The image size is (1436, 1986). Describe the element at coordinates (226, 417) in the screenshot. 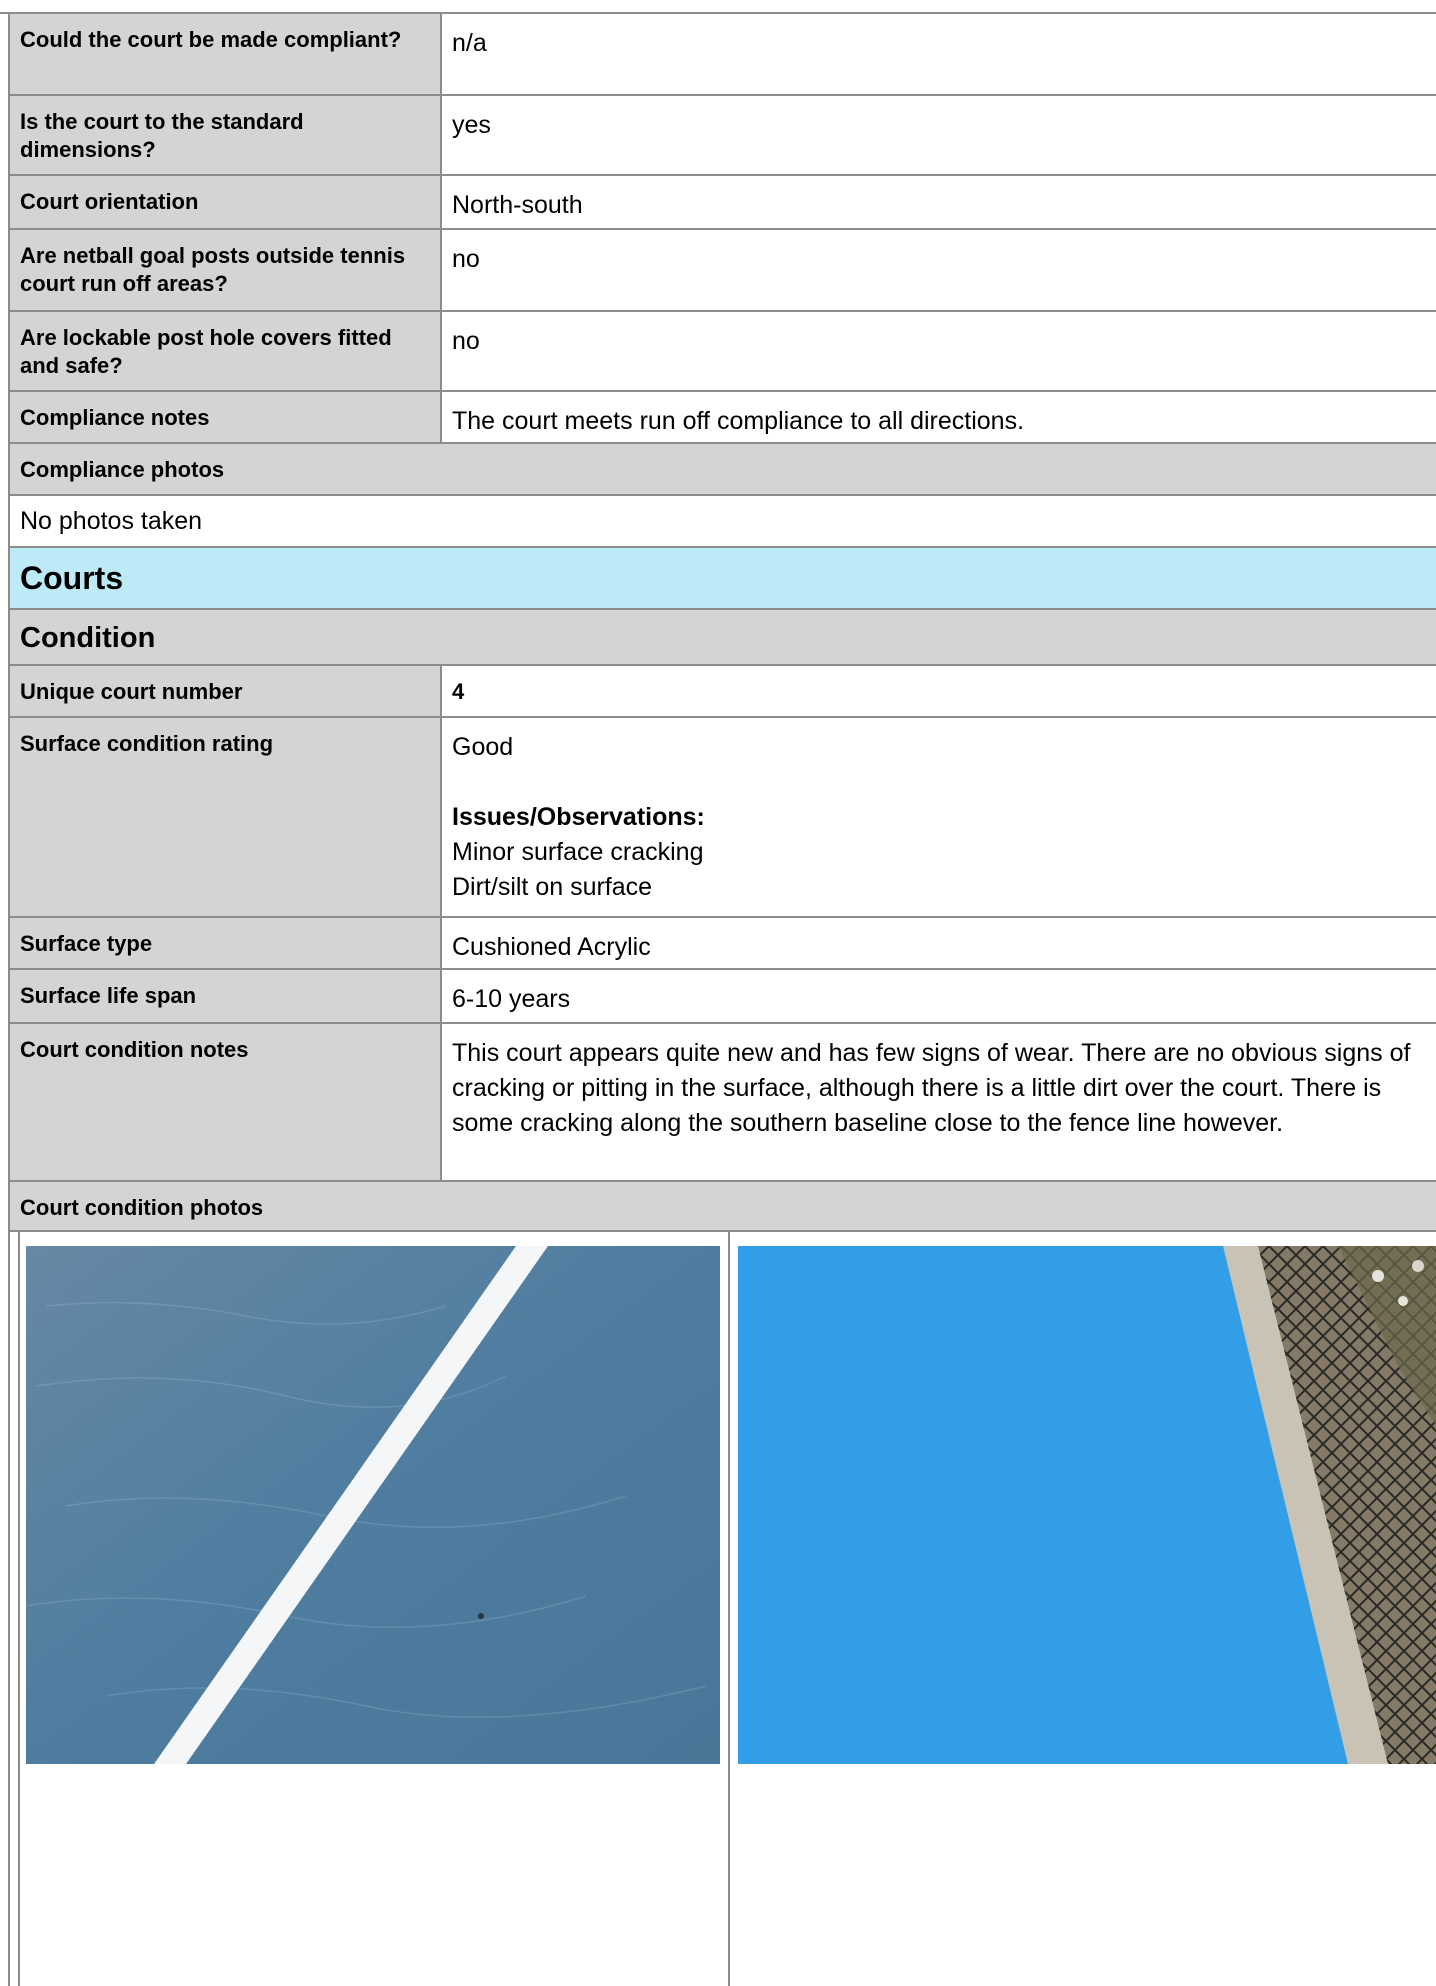

I see `row-label: Compliance notes` at that location.